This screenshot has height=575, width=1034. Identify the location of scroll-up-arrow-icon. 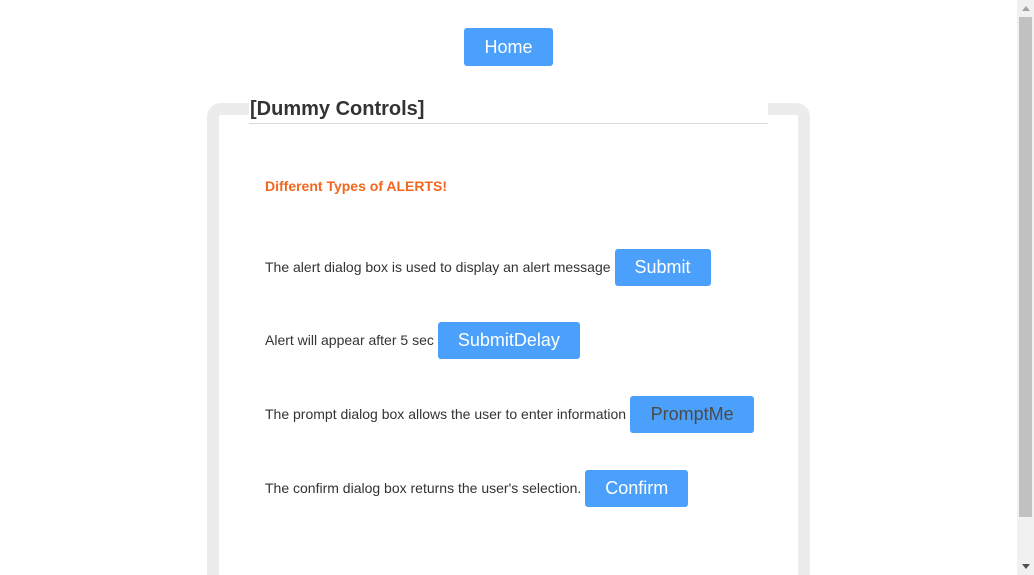
(1025, 8).